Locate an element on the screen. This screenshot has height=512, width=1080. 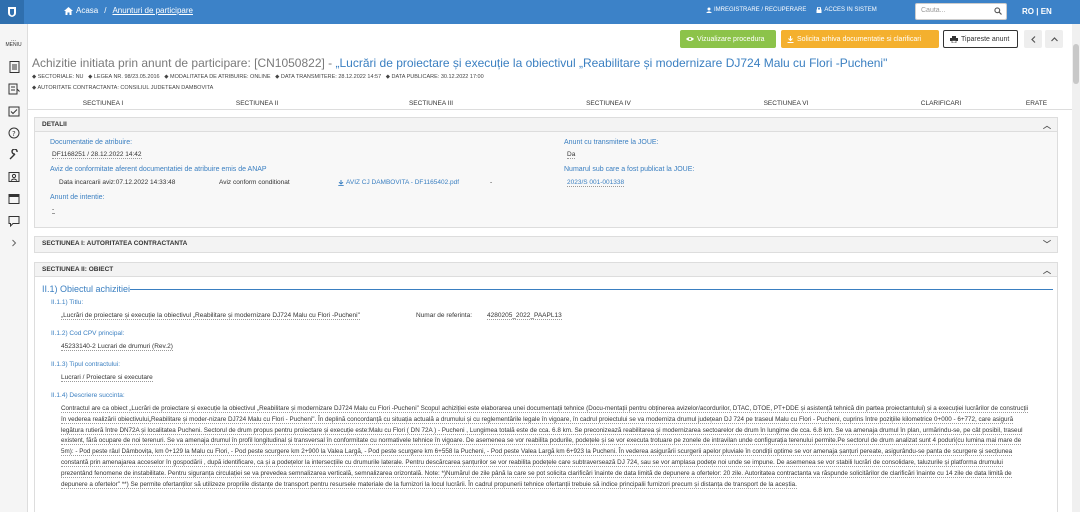
sidebar-item-messages is located at coordinates (14, 221).